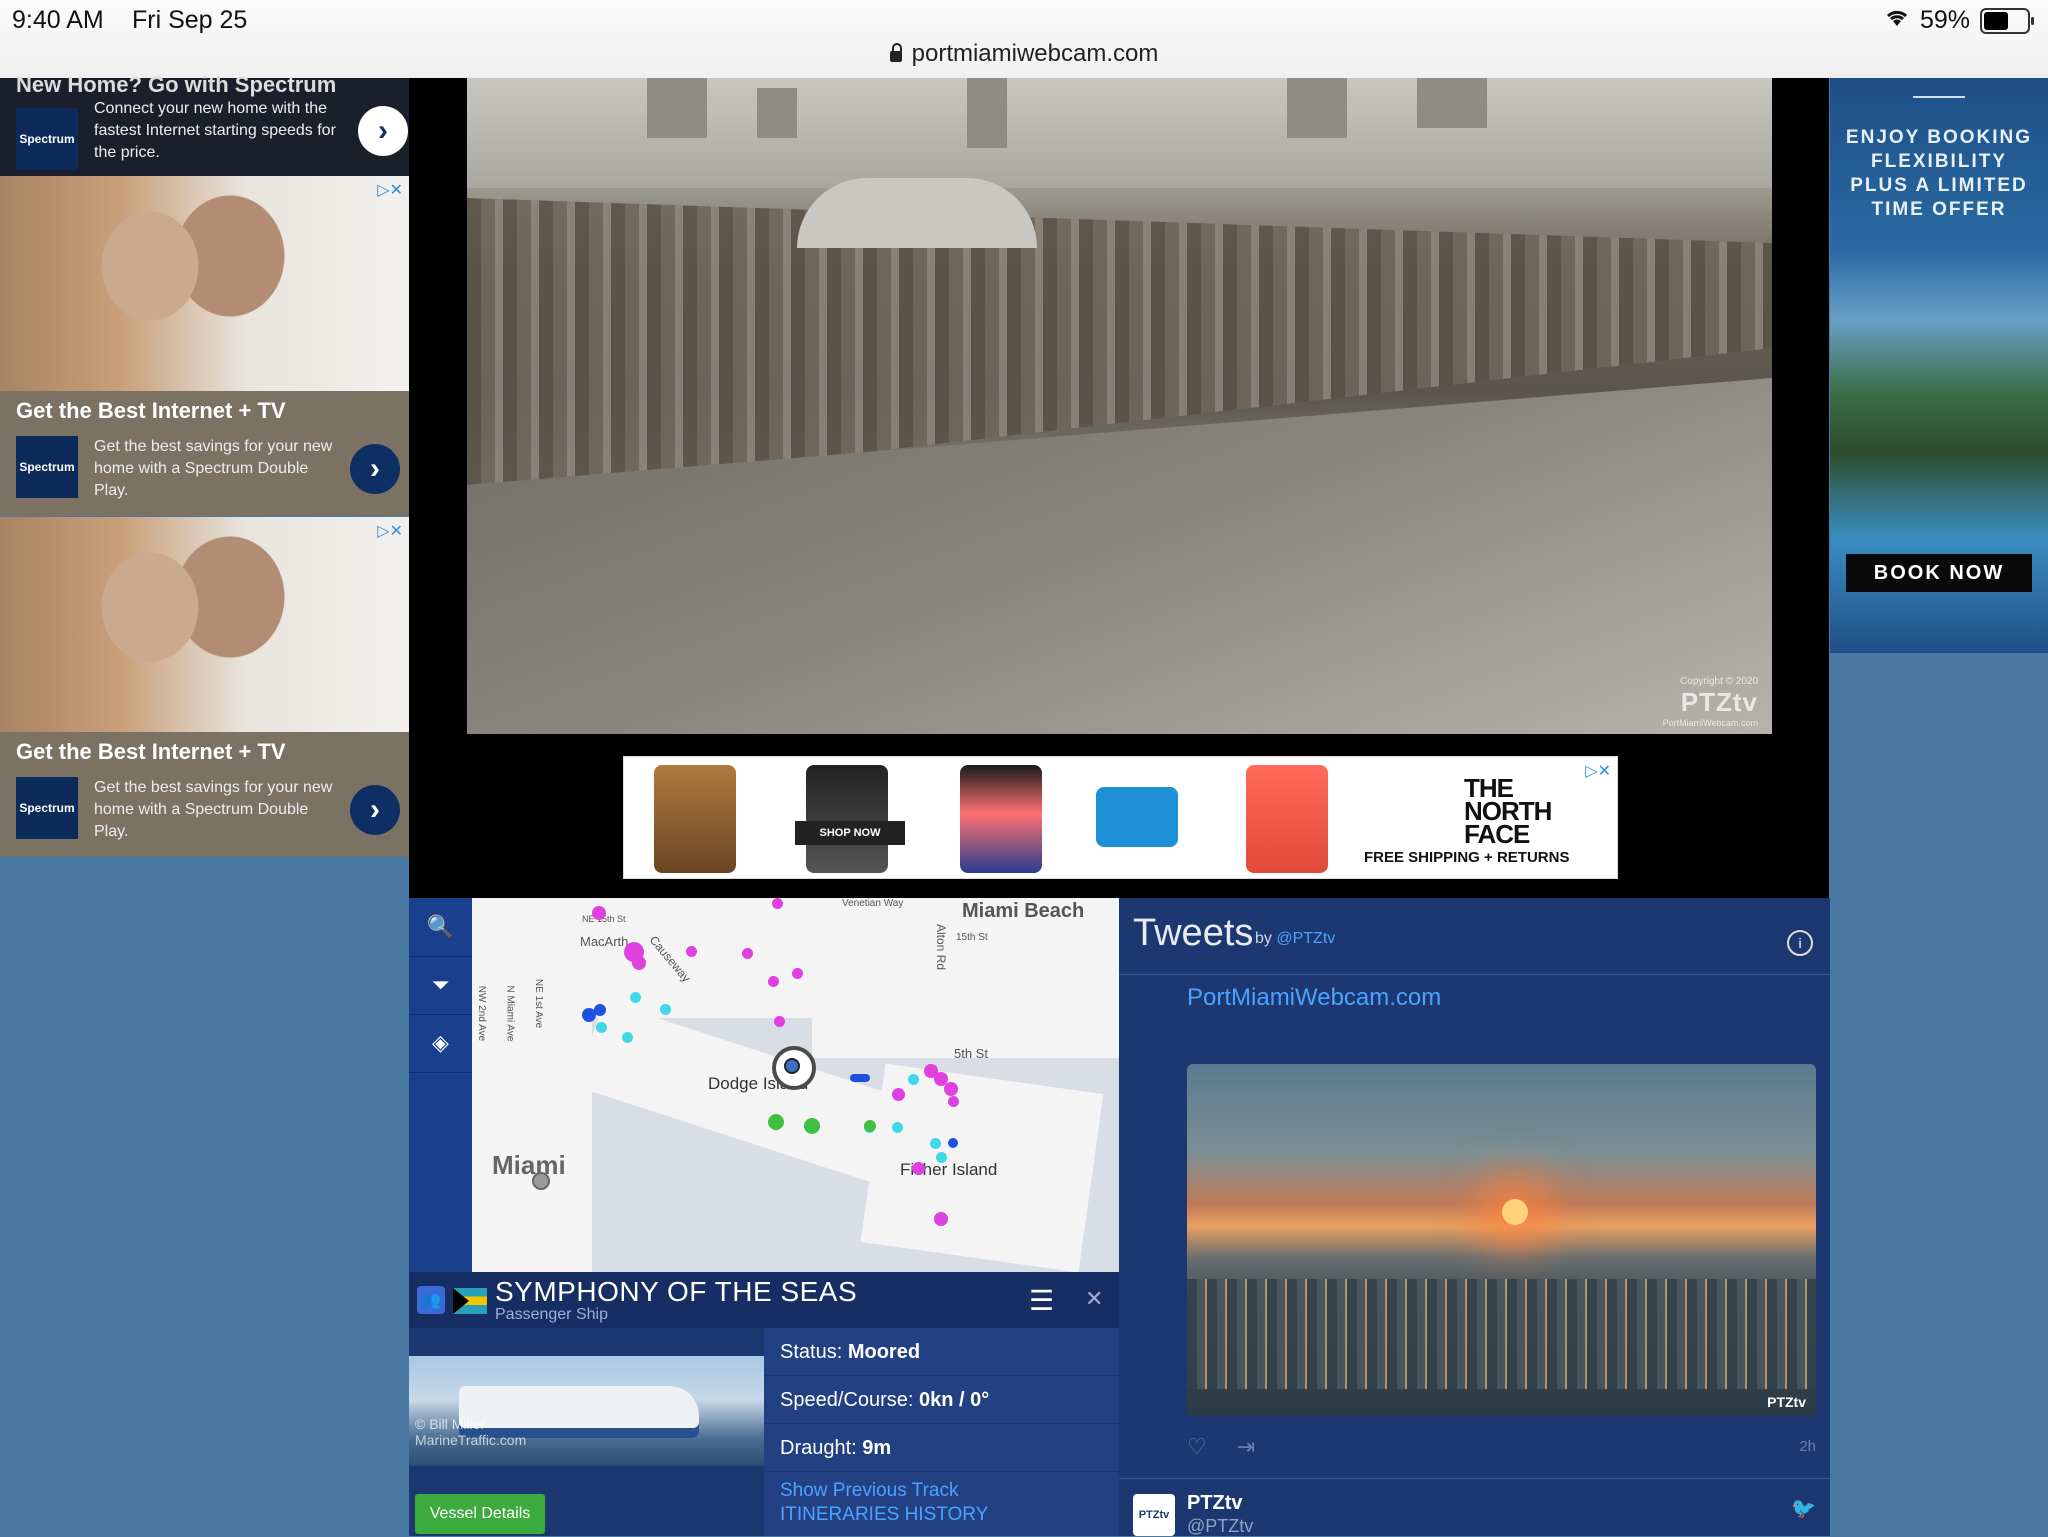 The width and height of the screenshot is (2048, 1537). Describe the element at coordinates (1501, 1240) in the screenshot. I see `tweet-image: PTZtv` at that location.